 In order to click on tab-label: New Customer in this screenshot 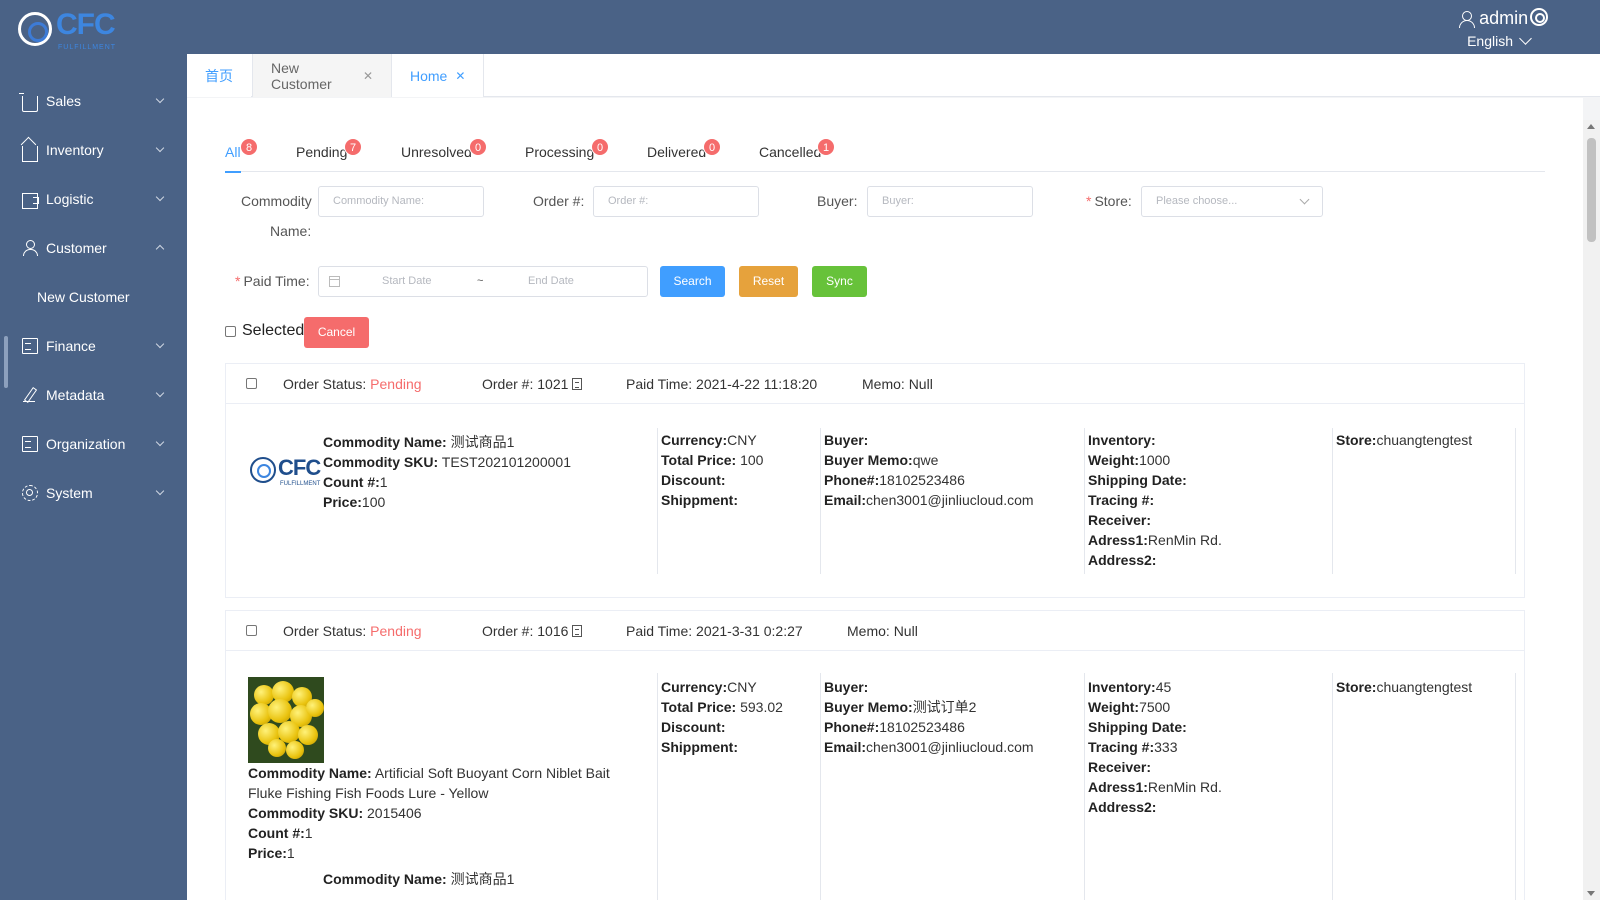, I will do `click(301, 75)`.